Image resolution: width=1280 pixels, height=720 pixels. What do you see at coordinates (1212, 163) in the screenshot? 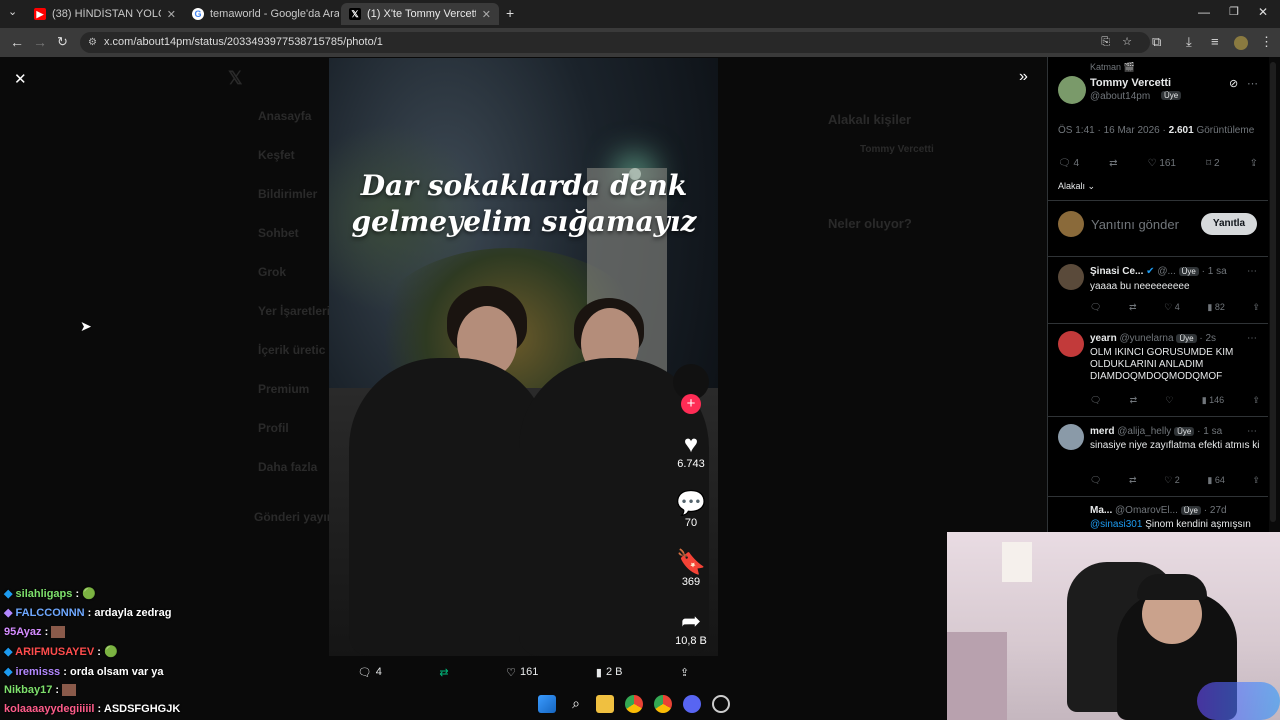
I see `bookmark-action: ⌑ 2` at bounding box center [1212, 163].